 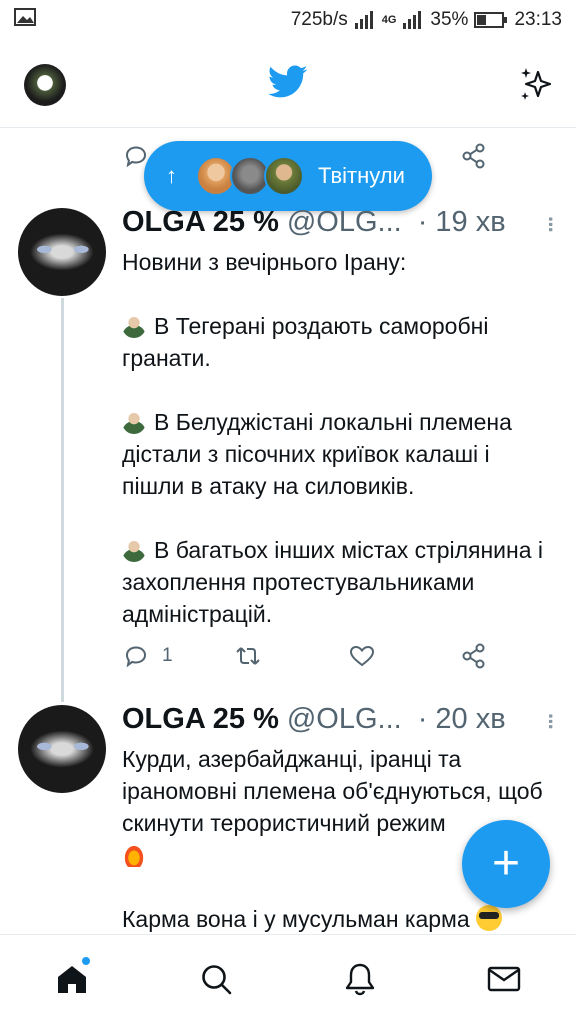 I want to click on tweet-header: OLGA 25 % @OLG... · 19 хв, so click(x=342, y=222).